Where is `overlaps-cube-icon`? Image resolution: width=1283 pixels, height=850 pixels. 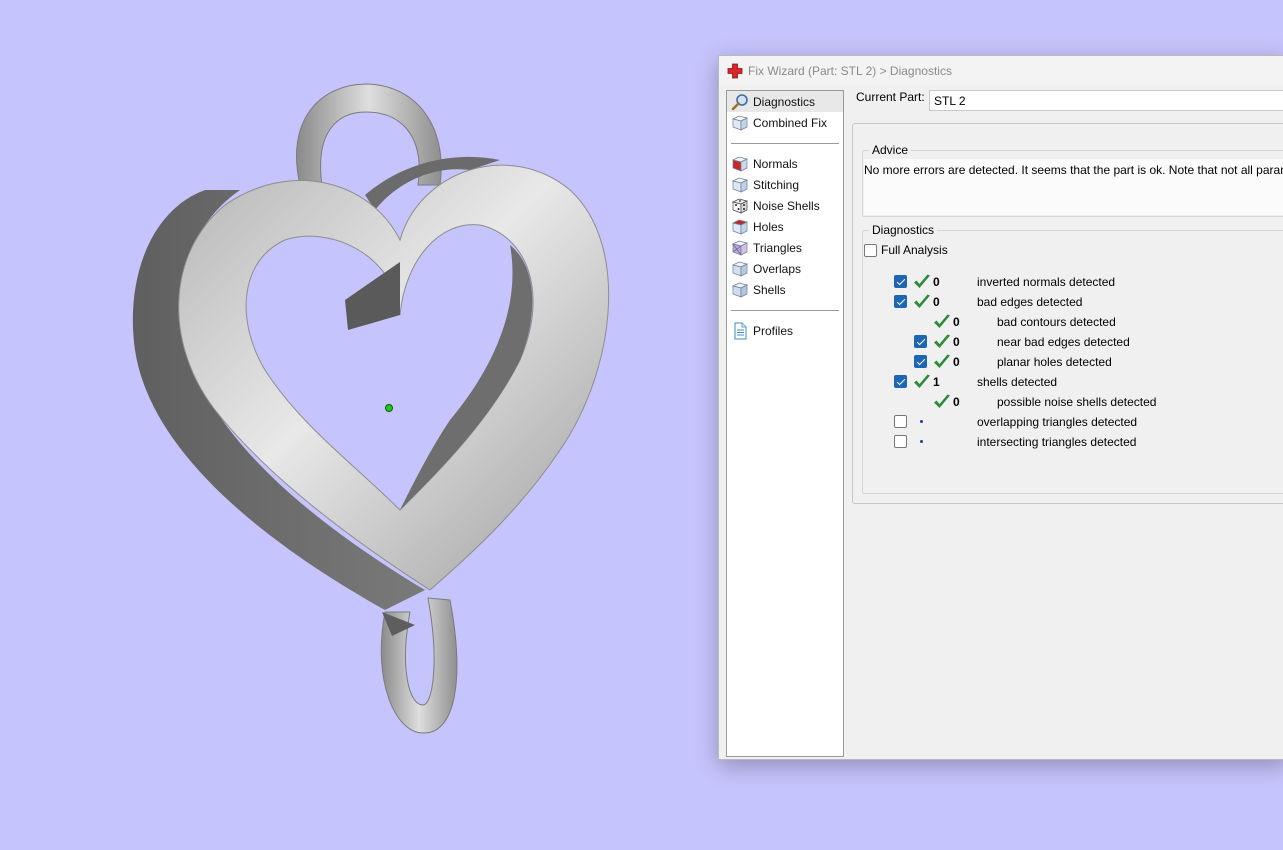
overlaps-cube-icon is located at coordinates (740, 269).